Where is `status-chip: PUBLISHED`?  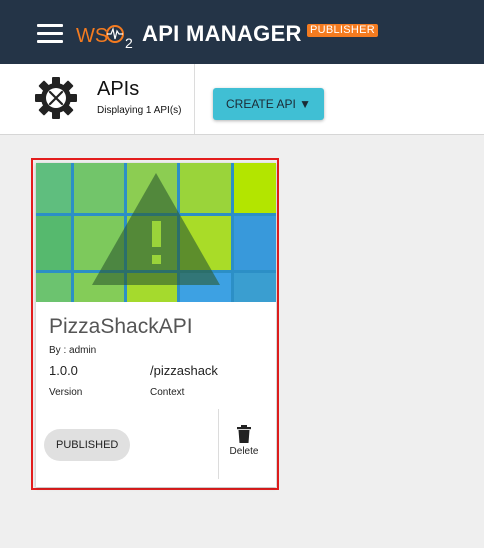
status-chip: PUBLISHED is located at coordinates (87, 445).